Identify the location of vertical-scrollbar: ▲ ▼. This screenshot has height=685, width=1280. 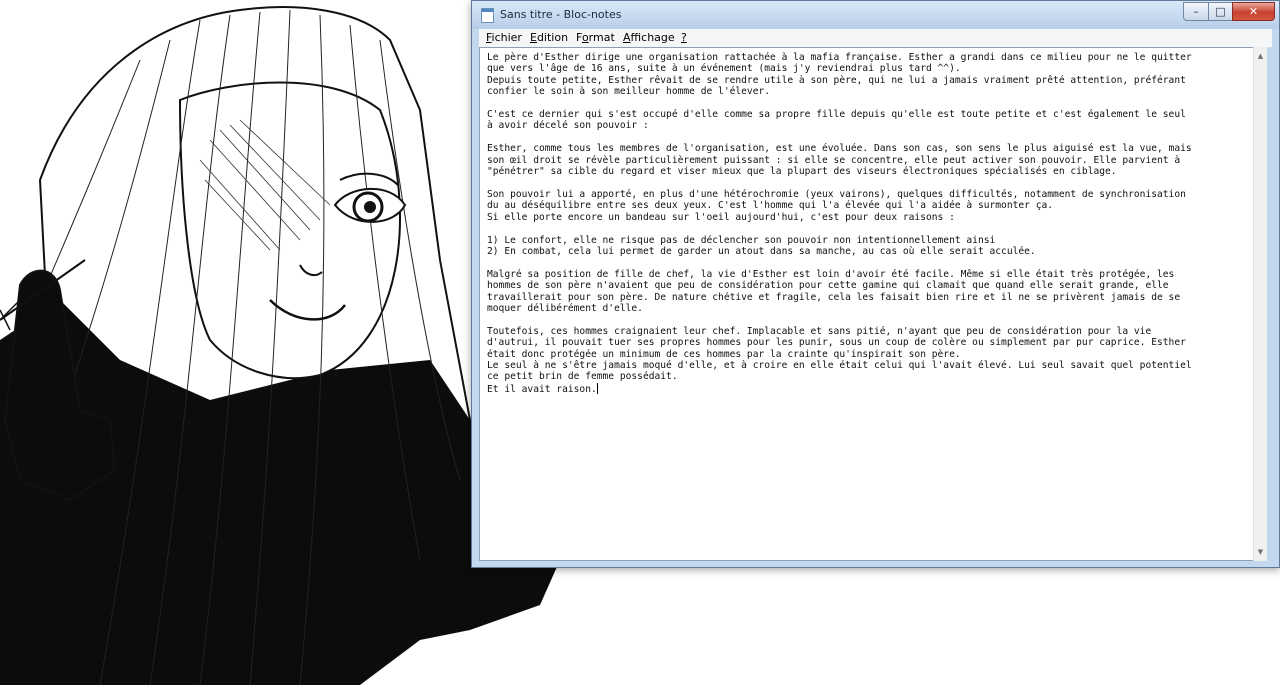
(1260, 304).